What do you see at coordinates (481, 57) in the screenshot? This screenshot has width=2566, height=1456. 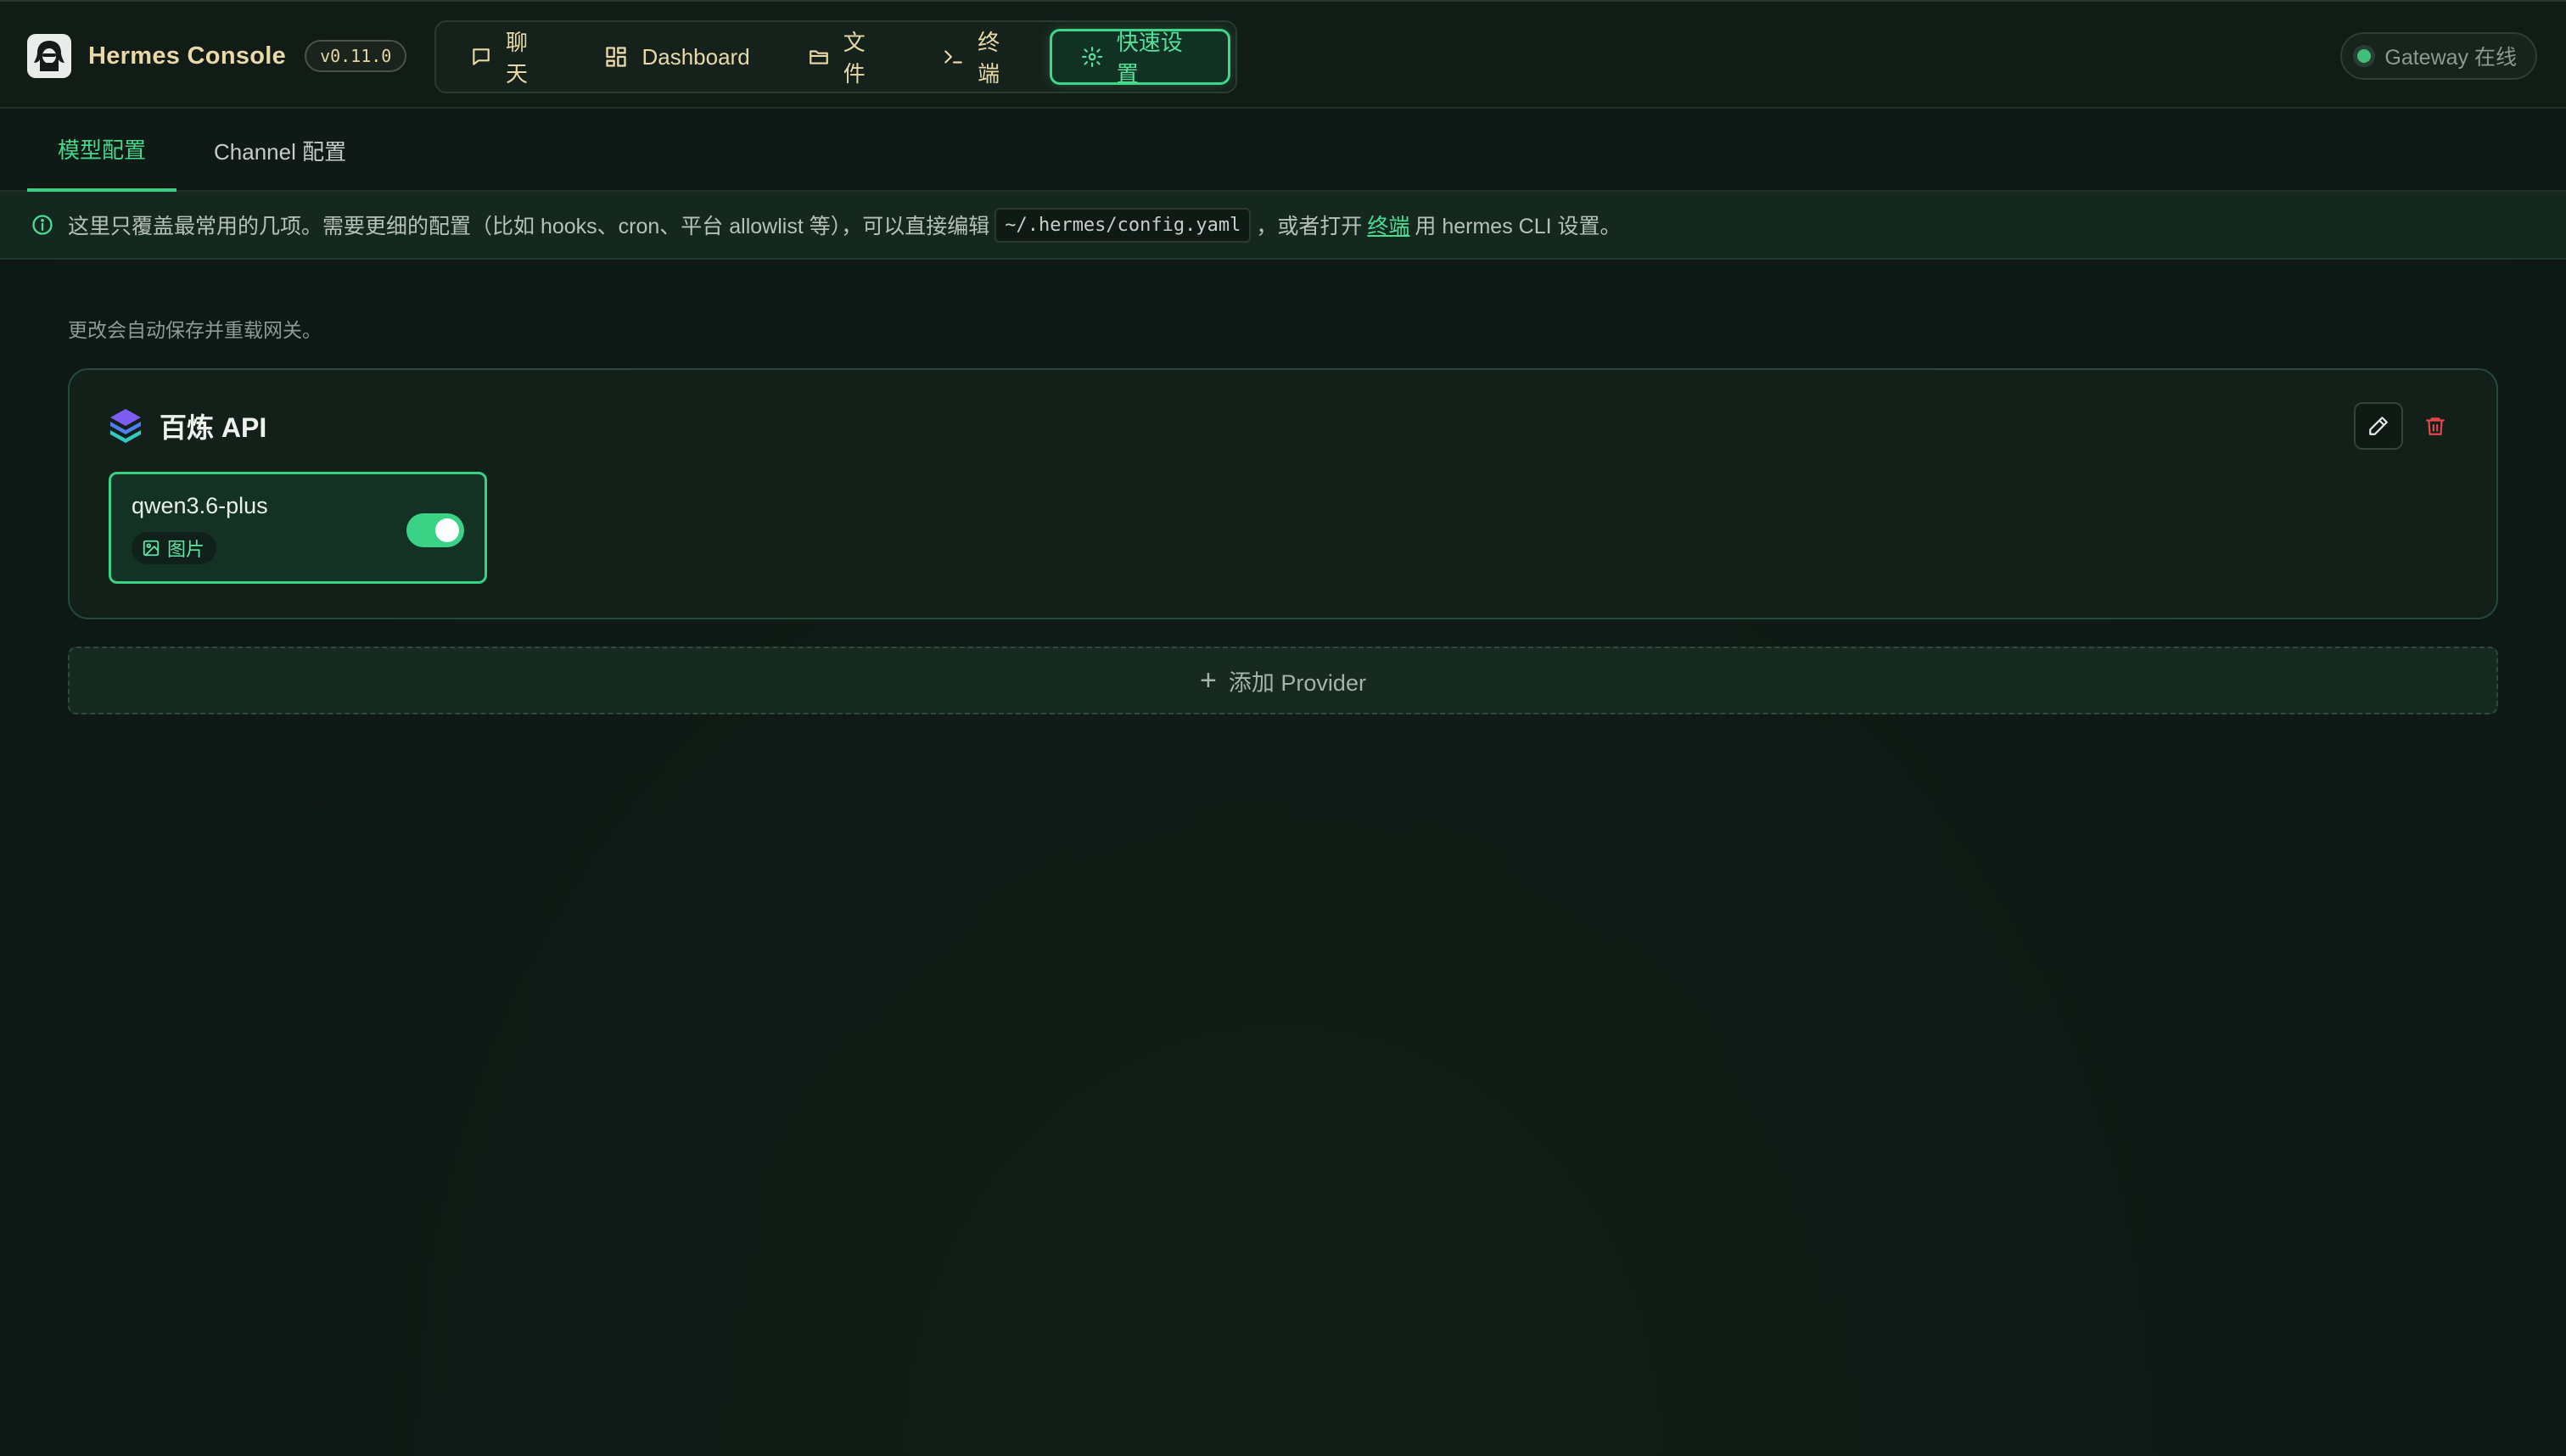 I see `chat-icon` at bounding box center [481, 57].